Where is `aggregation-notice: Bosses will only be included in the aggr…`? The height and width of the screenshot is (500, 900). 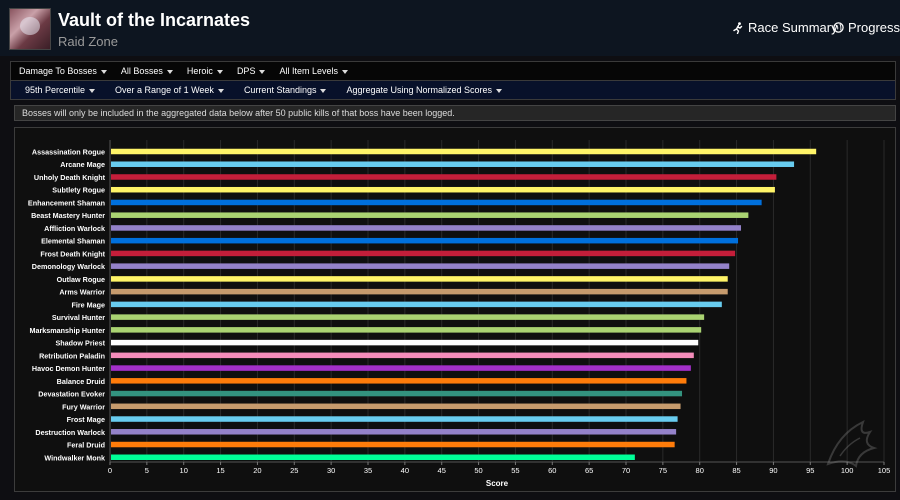
aggregation-notice: Bosses will only be included in the aggr… is located at coordinates (455, 113).